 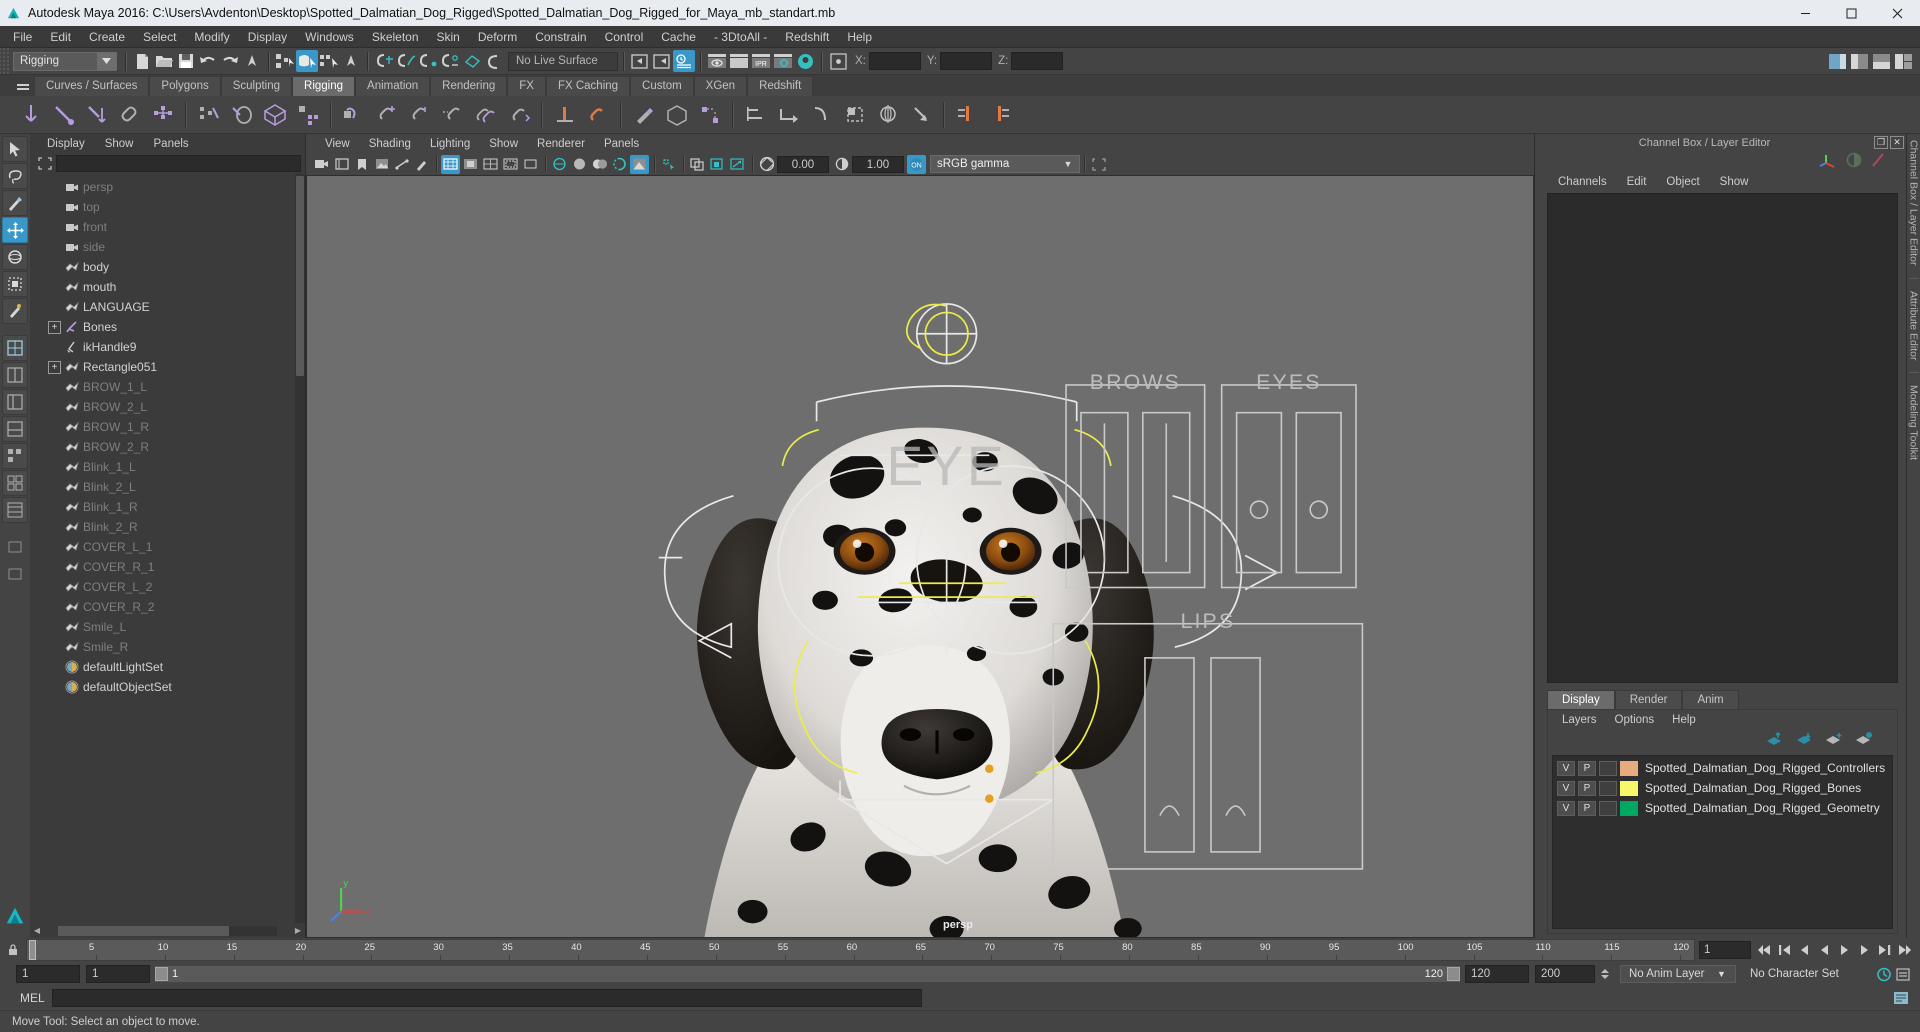 I want to click on minimize-button, so click(x=1805, y=13).